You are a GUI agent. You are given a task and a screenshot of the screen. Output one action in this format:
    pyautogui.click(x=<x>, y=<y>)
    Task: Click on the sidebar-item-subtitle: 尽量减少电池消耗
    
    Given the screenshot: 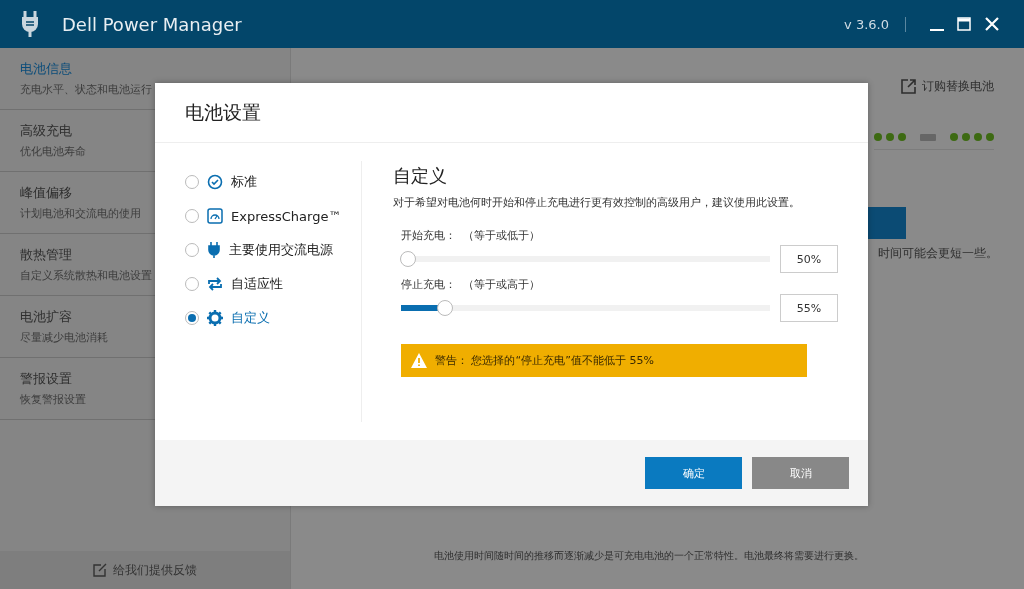 What is the action you would take?
    pyautogui.click(x=64, y=337)
    